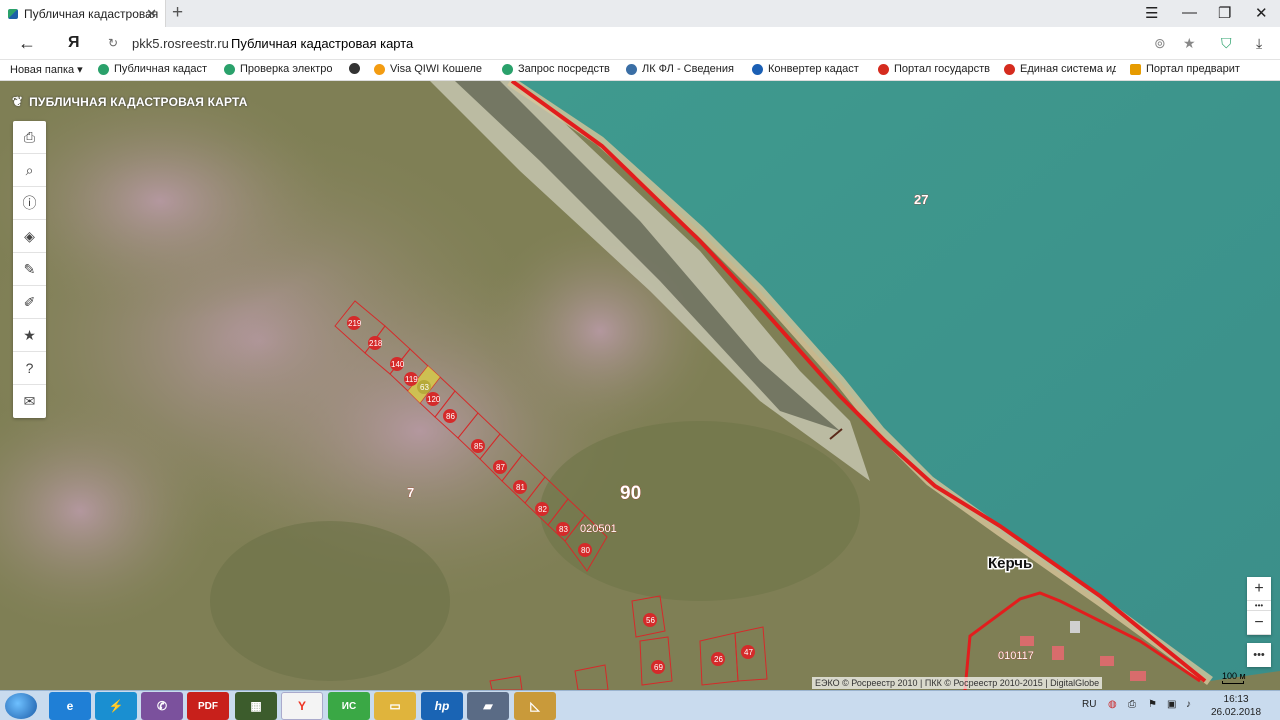 Image resolution: width=1280 pixels, height=720 pixels. Describe the element at coordinates (113, 43) in the screenshot. I see `secure-icon: ↻` at that location.